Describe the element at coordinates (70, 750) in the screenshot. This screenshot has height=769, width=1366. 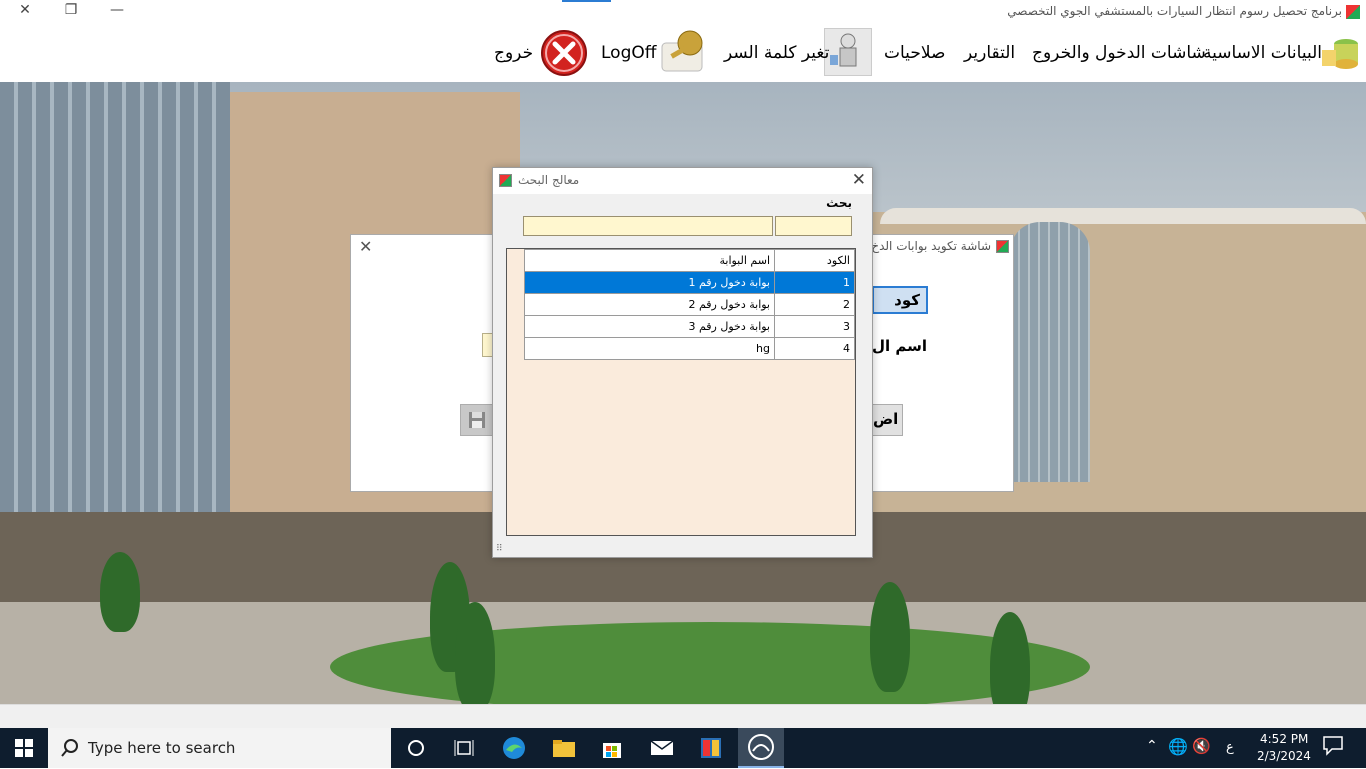
I see `search-icon` at that location.